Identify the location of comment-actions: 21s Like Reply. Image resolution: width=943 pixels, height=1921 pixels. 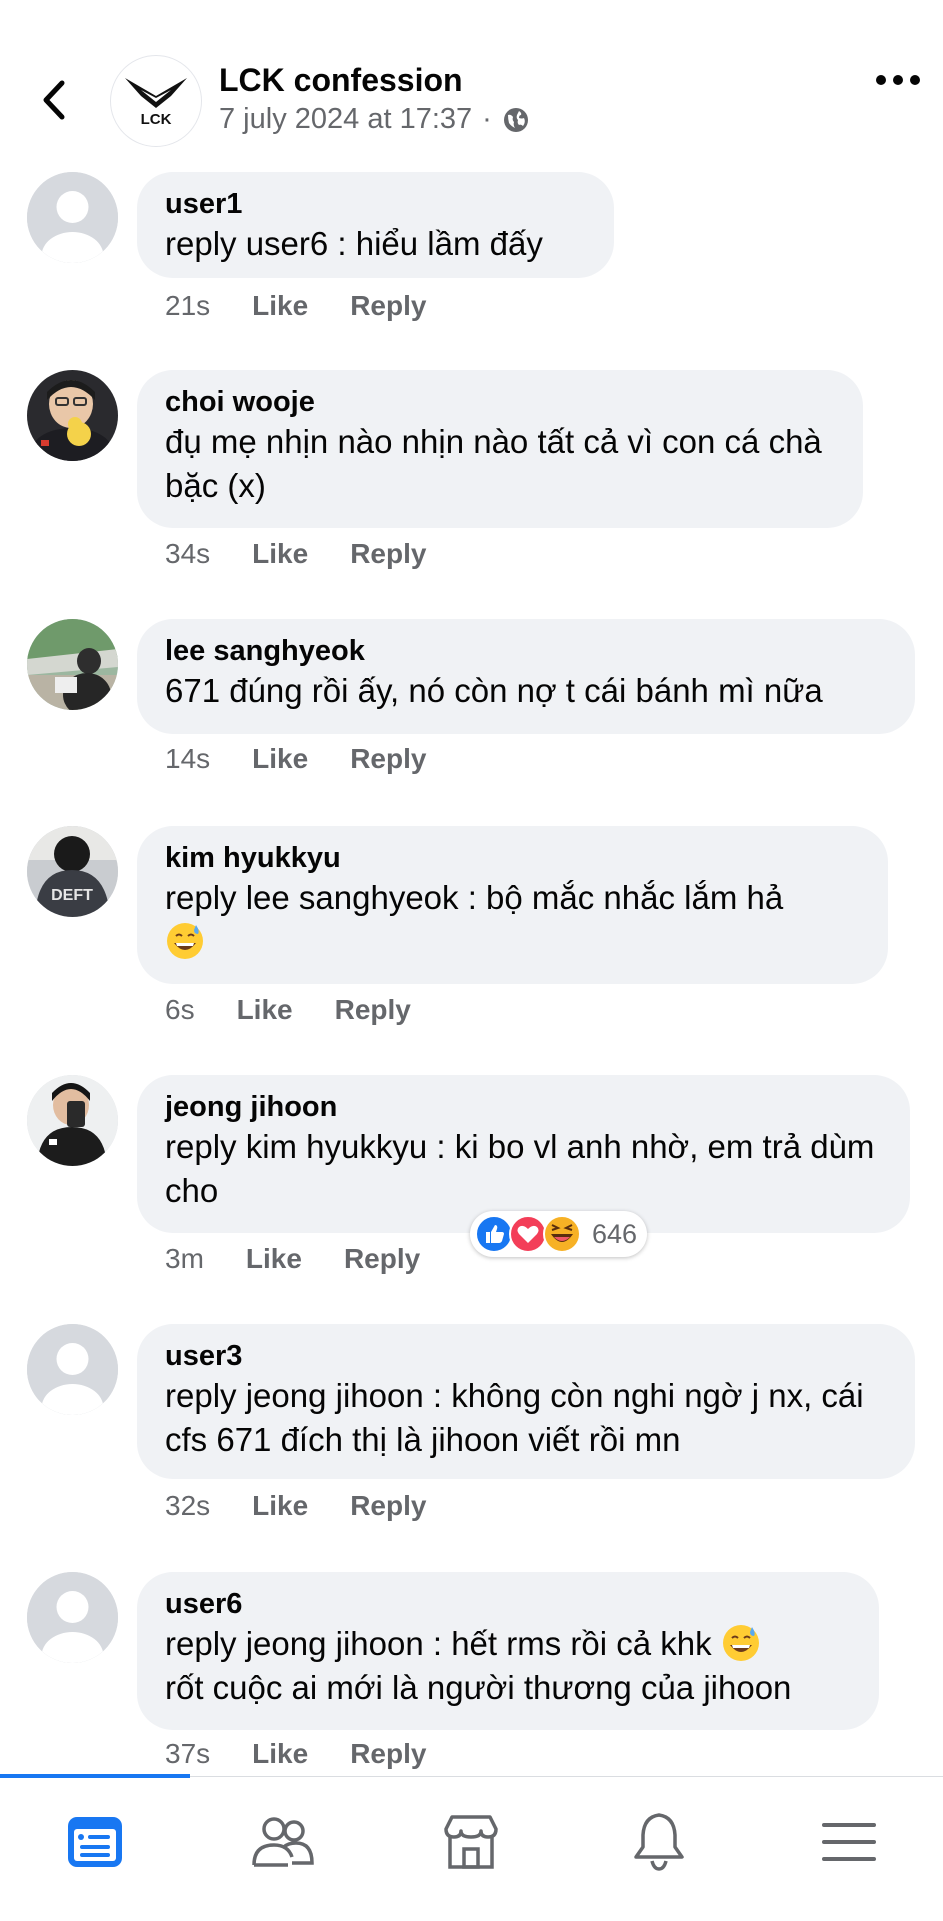
(295, 306).